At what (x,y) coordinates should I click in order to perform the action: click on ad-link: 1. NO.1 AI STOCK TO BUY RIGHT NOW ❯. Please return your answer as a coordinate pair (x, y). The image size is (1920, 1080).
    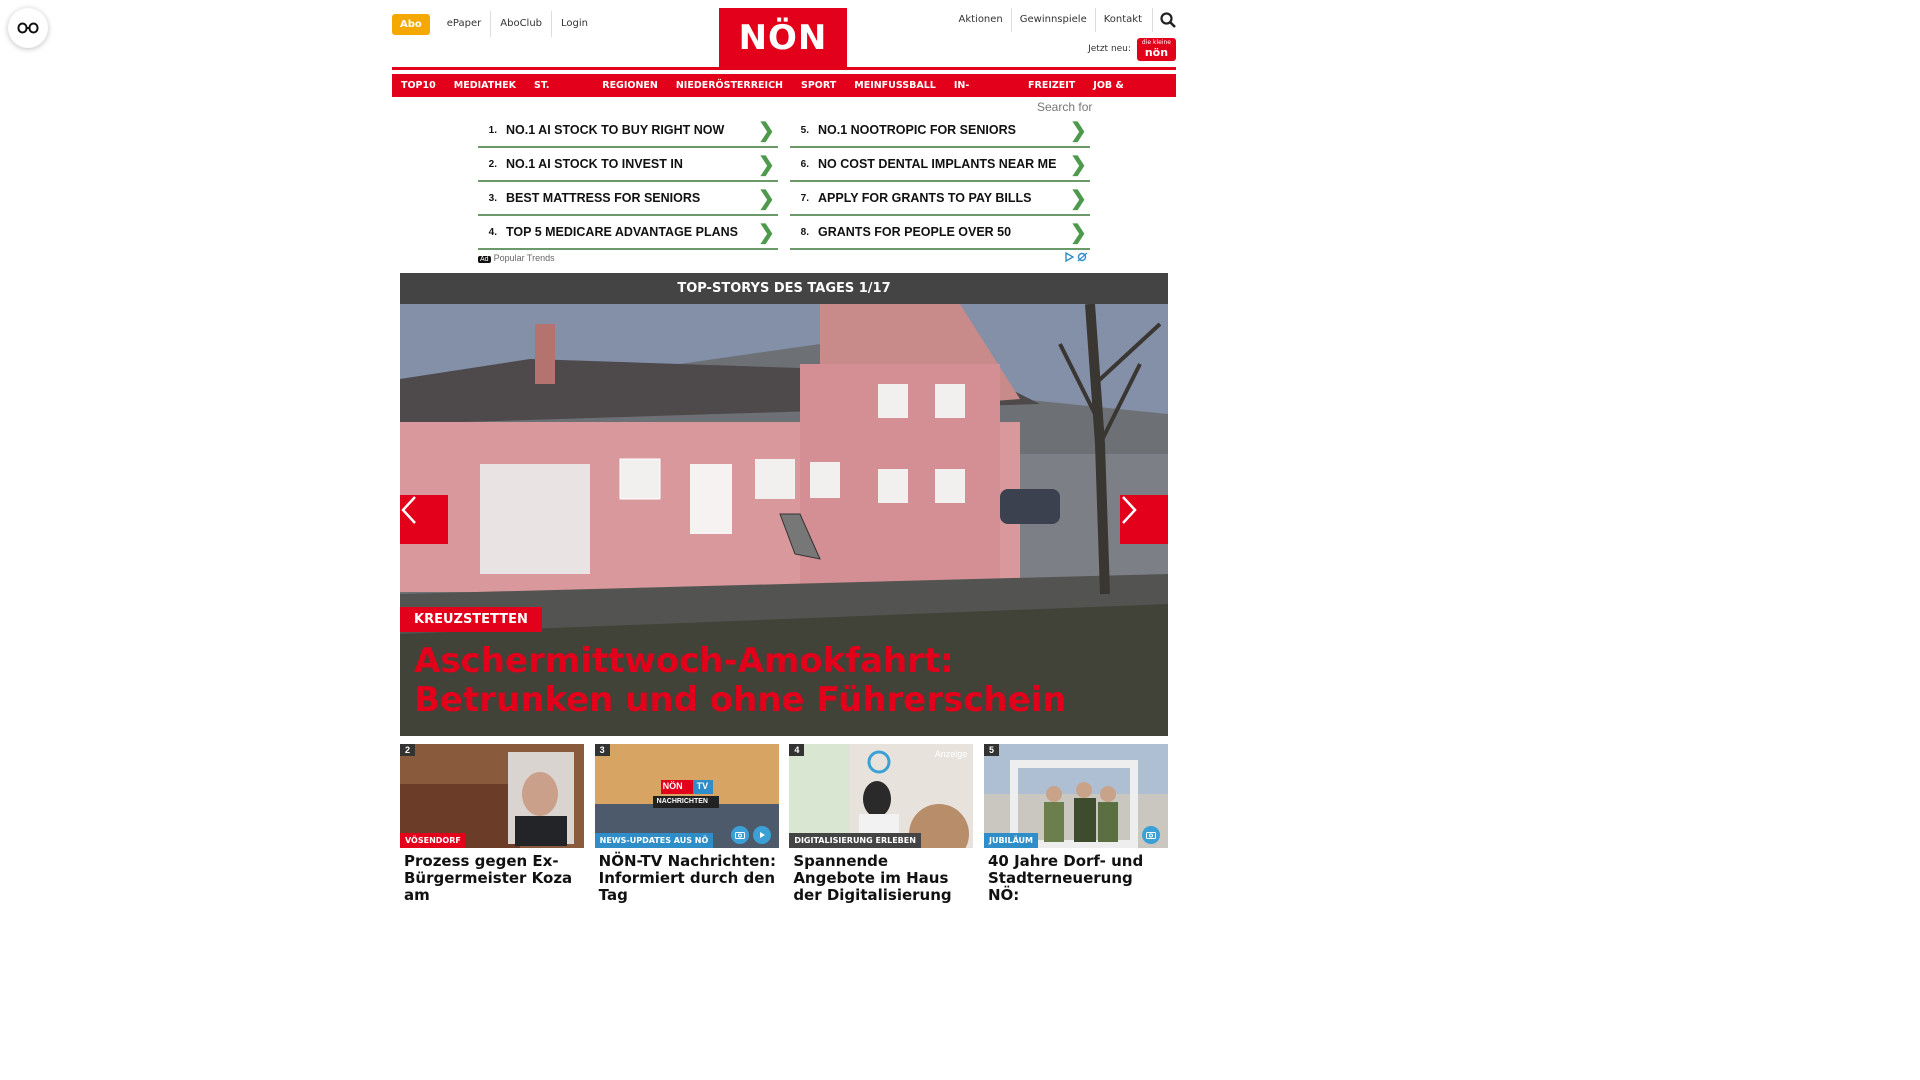
    Looking at the image, I should click on (628, 131).